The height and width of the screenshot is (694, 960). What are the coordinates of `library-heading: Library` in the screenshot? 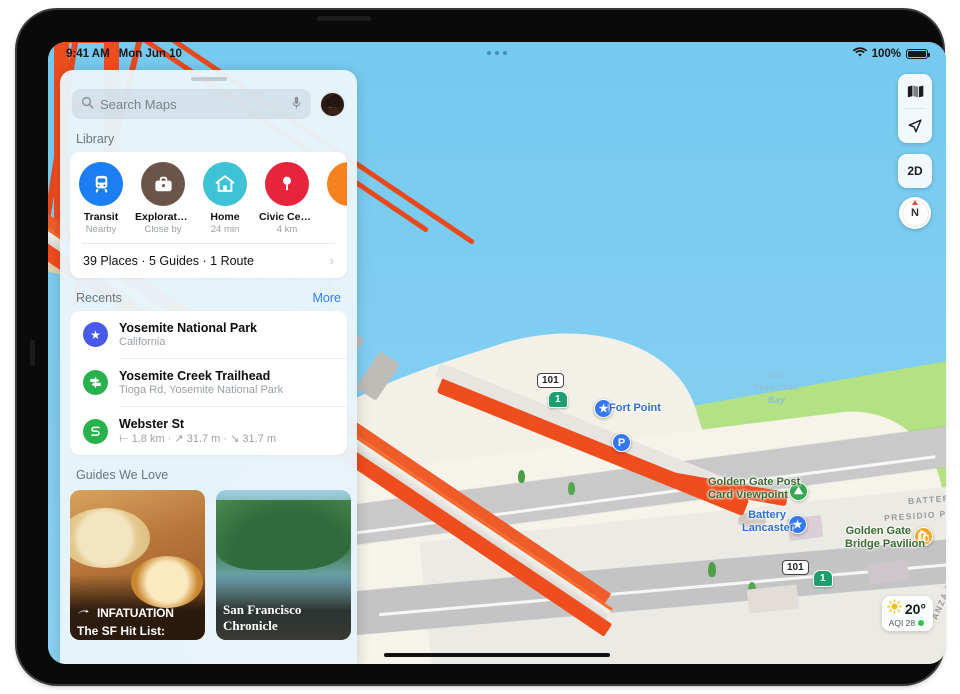 It's located at (95, 139).